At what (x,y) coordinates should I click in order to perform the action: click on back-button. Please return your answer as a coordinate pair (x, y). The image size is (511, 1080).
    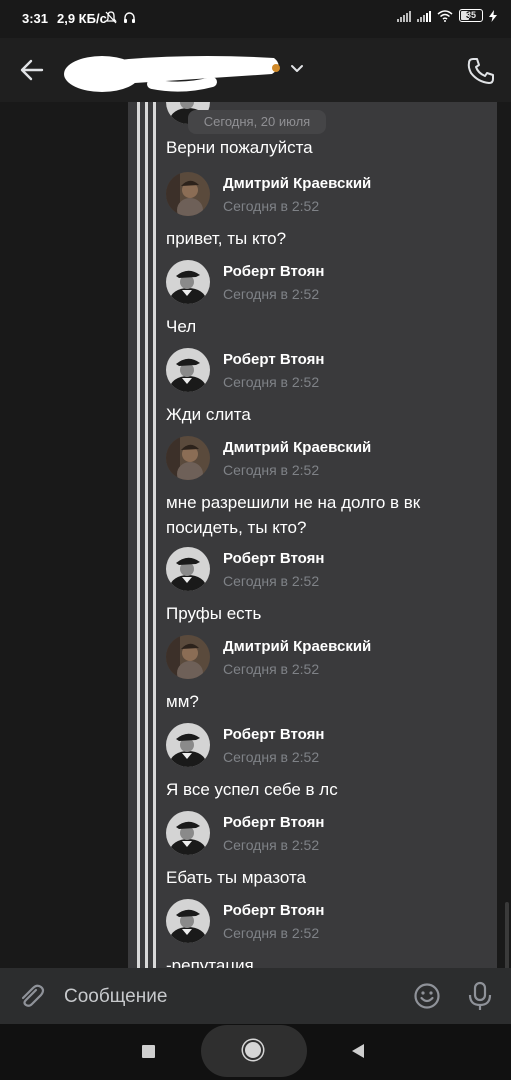
    Looking at the image, I should click on (358, 1051).